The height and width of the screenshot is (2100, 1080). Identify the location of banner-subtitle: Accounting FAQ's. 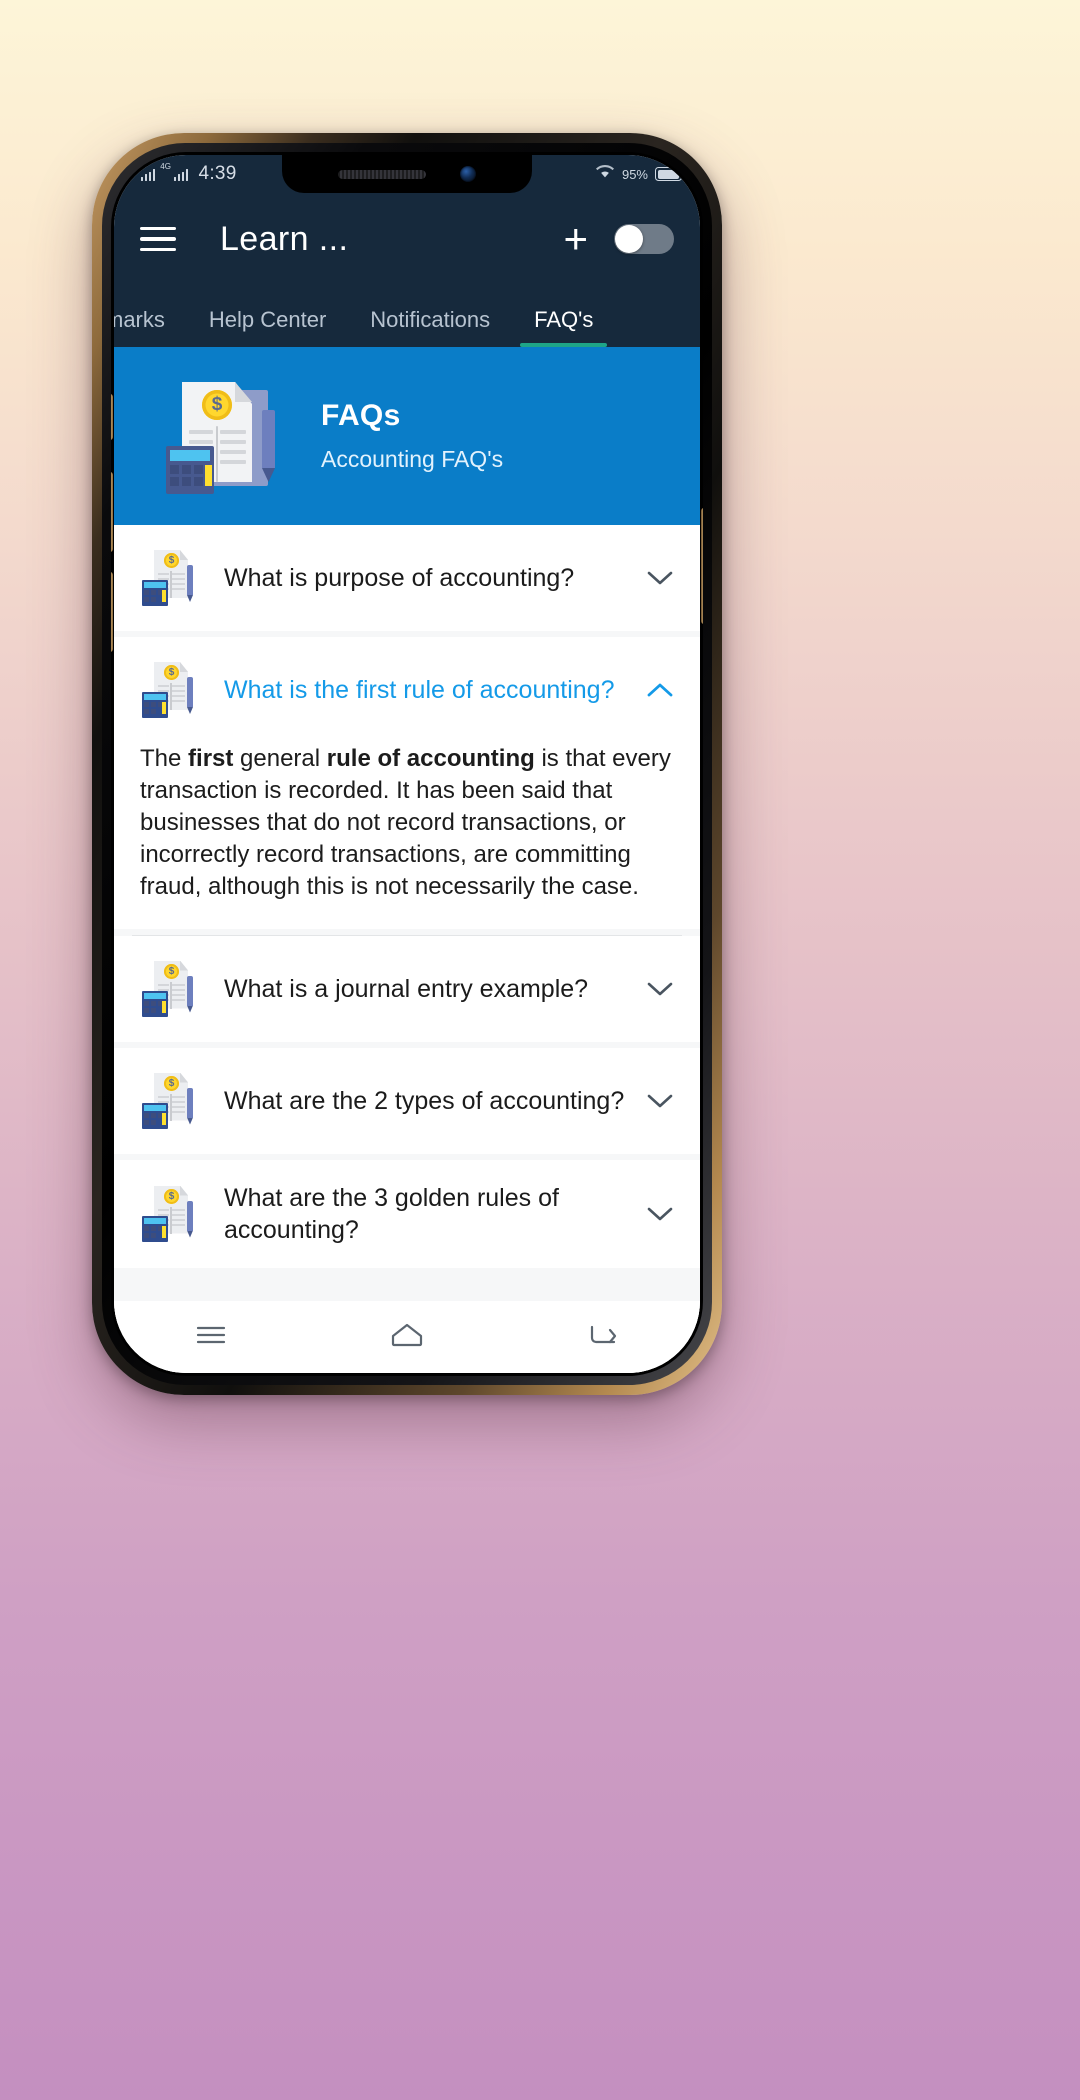
(412, 459).